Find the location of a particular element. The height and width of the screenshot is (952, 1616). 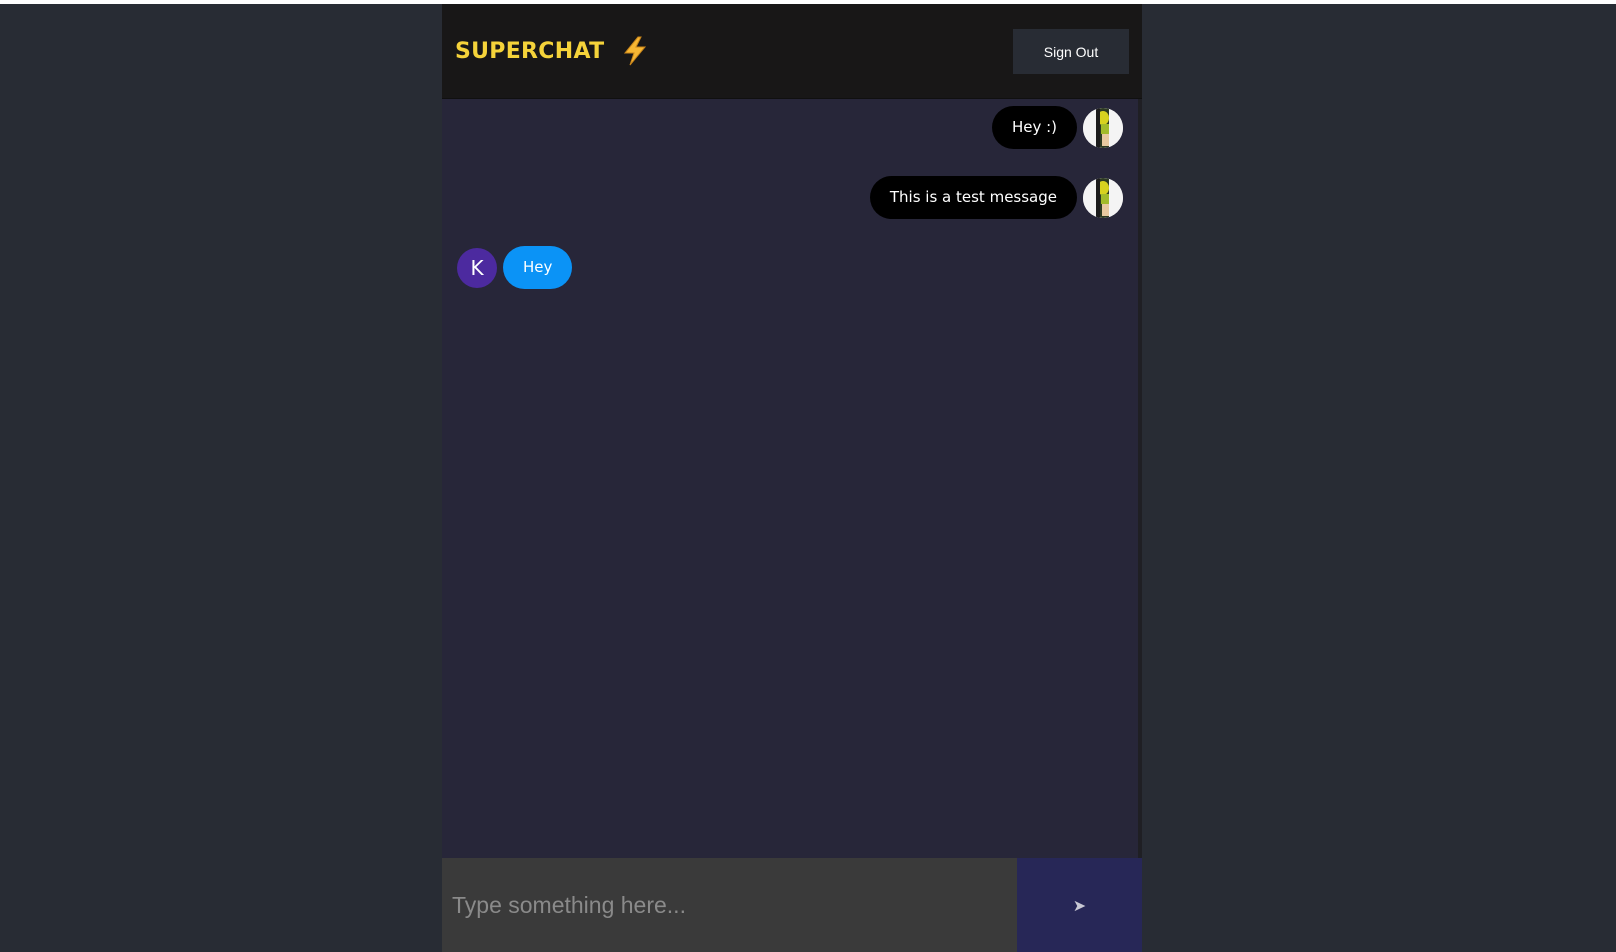

app-header: SUPERCHAT Sign Out is located at coordinates (792, 51).